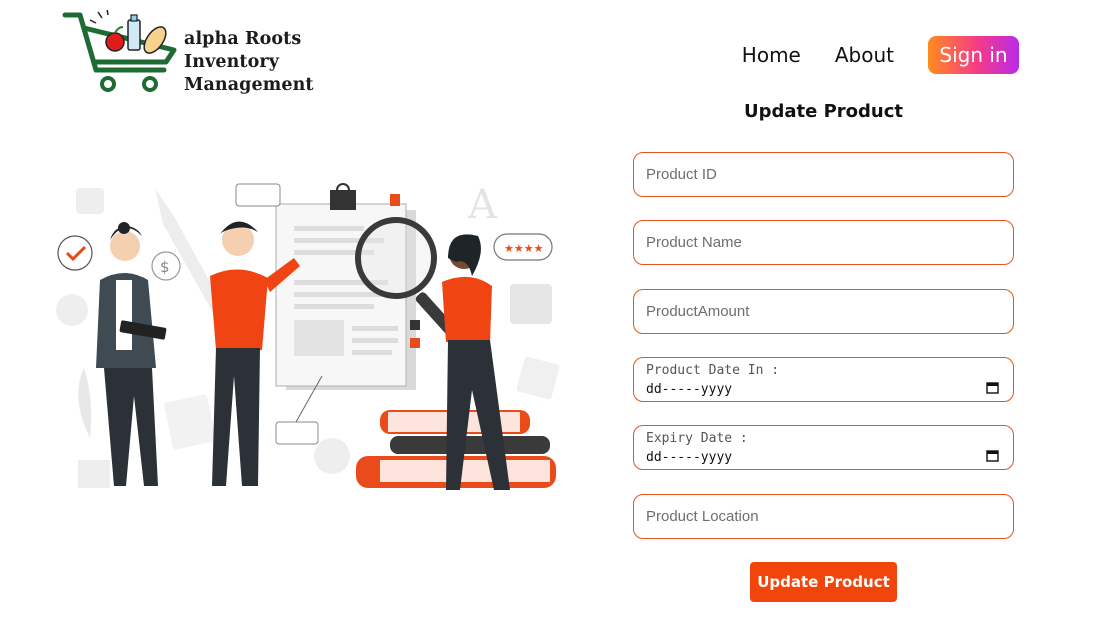 Image resolution: width=1102 pixels, height=620 pixels. Describe the element at coordinates (75, 253) in the screenshot. I see `check-bubble-icon` at that location.